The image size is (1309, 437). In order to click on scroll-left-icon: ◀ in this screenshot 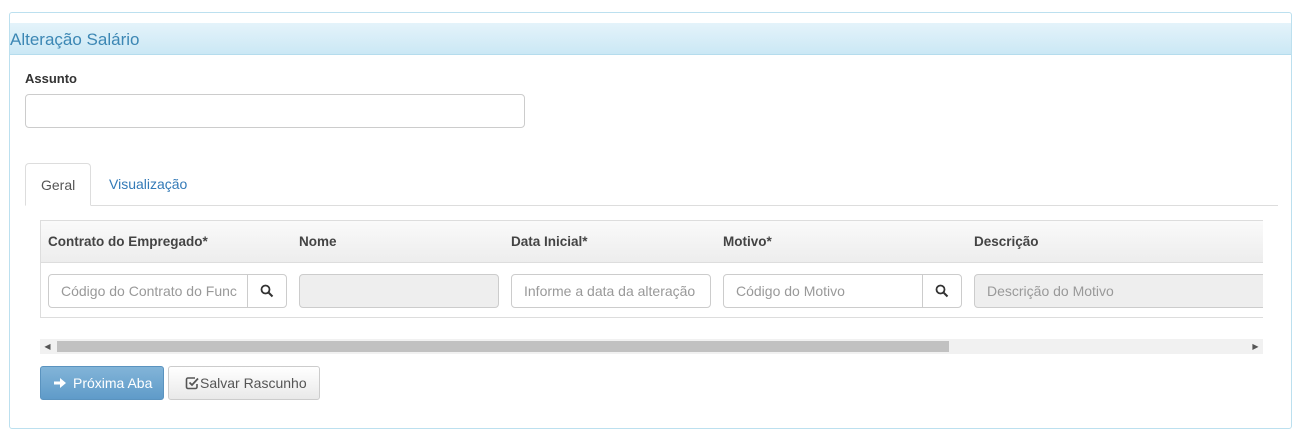, I will do `click(47, 346)`.